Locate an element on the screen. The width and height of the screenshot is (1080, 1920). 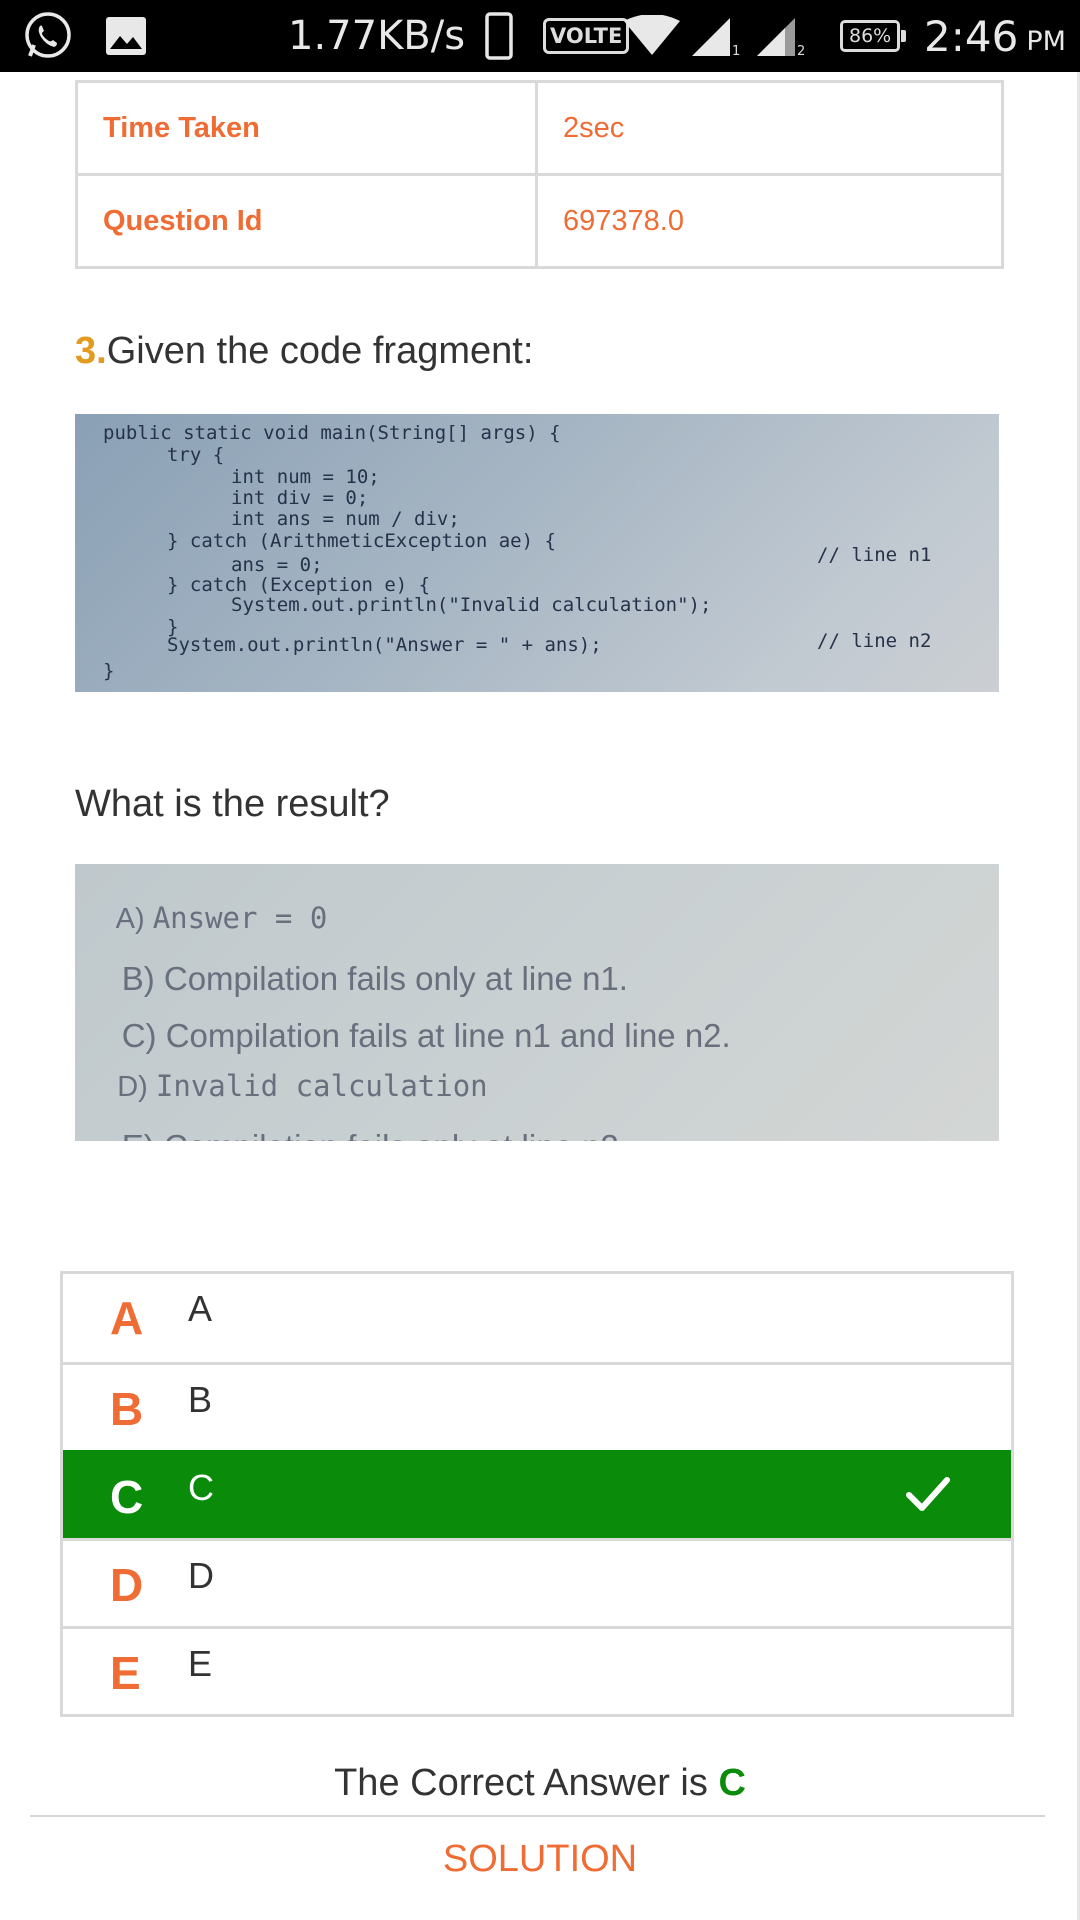
image-option-text: Compilation fails only at line n2. is located at coordinates (396, 1134).